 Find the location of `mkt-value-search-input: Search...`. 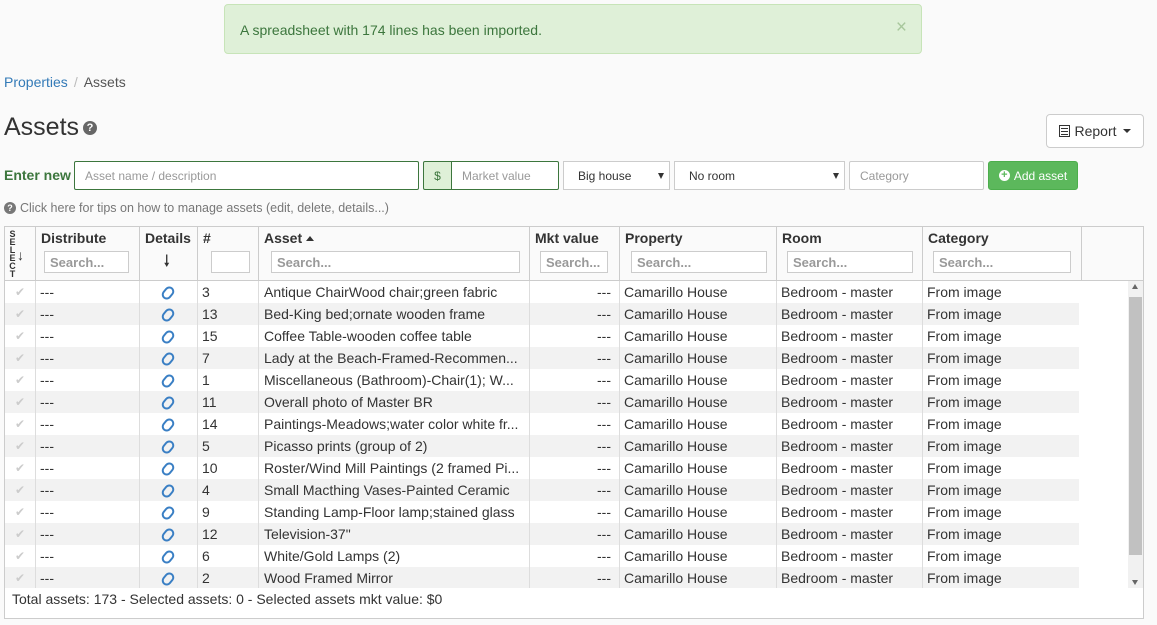

mkt-value-search-input: Search... is located at coordinates (574, 262).